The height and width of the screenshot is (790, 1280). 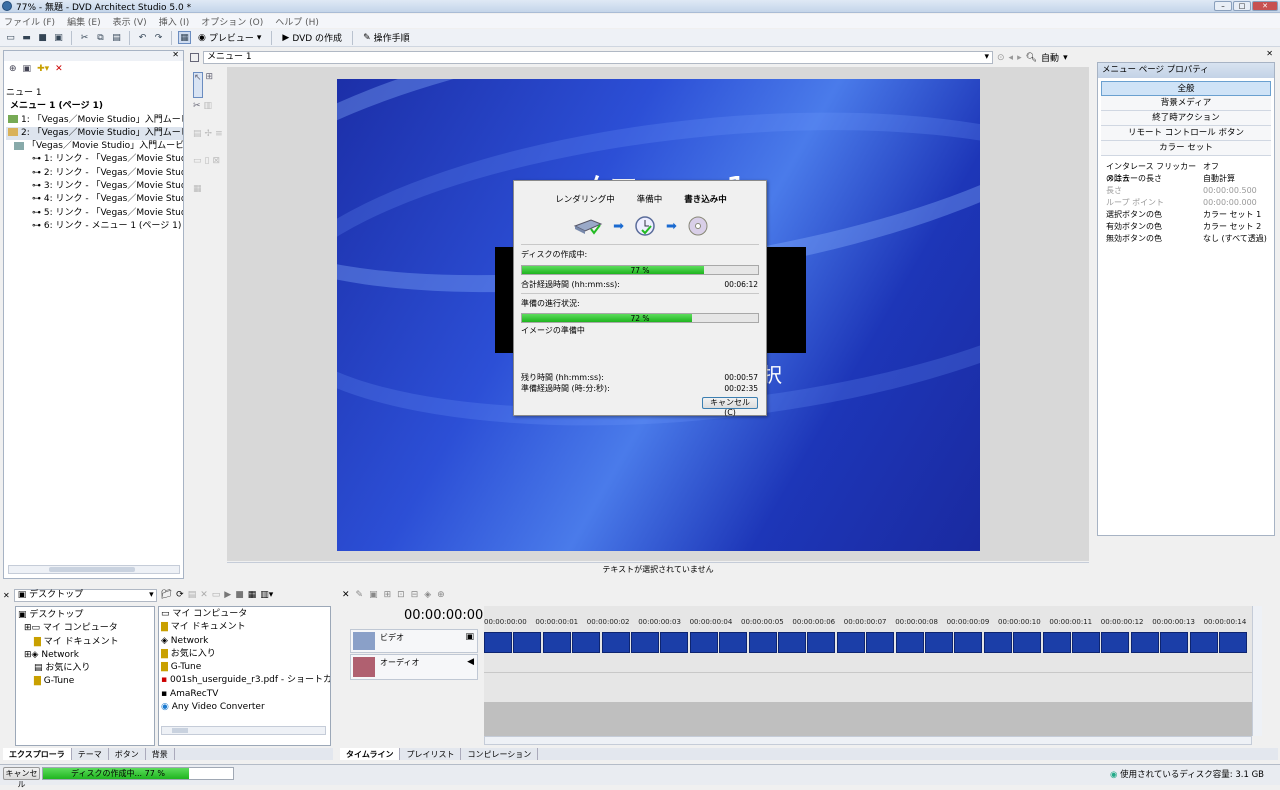 What do you see at coordinates (1031, 58) in the screenshot?
I see `zoom-icon: 🔍︎` at bounding box center [1031, 58].